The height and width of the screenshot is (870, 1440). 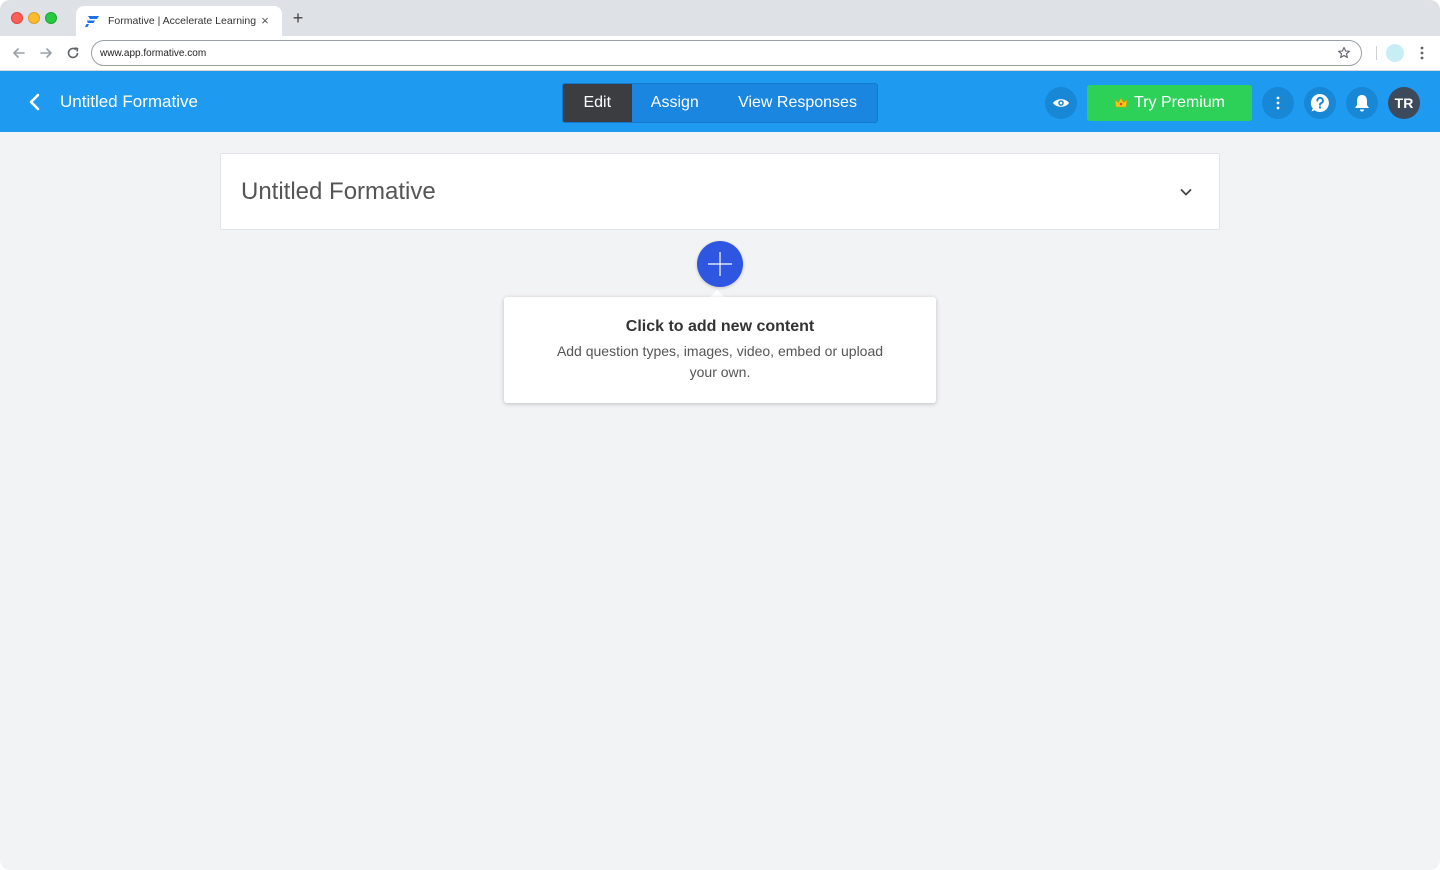 I want to click on more-vertical-icon, so click(x=1278, y=103).